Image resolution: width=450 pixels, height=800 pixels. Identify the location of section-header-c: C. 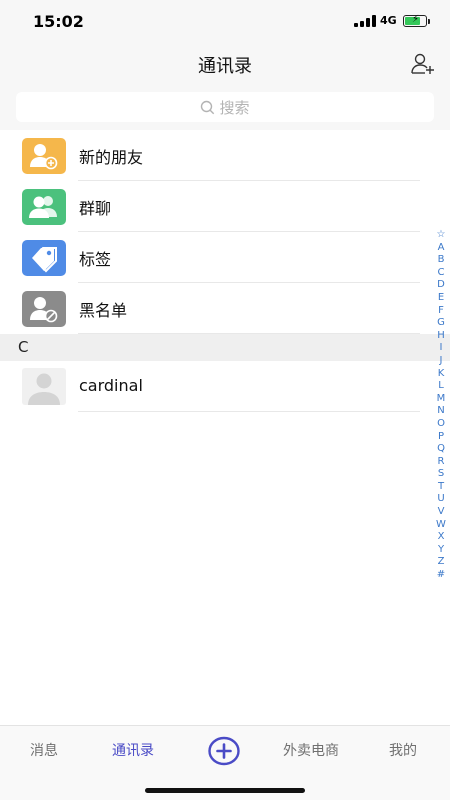
(225, 347).